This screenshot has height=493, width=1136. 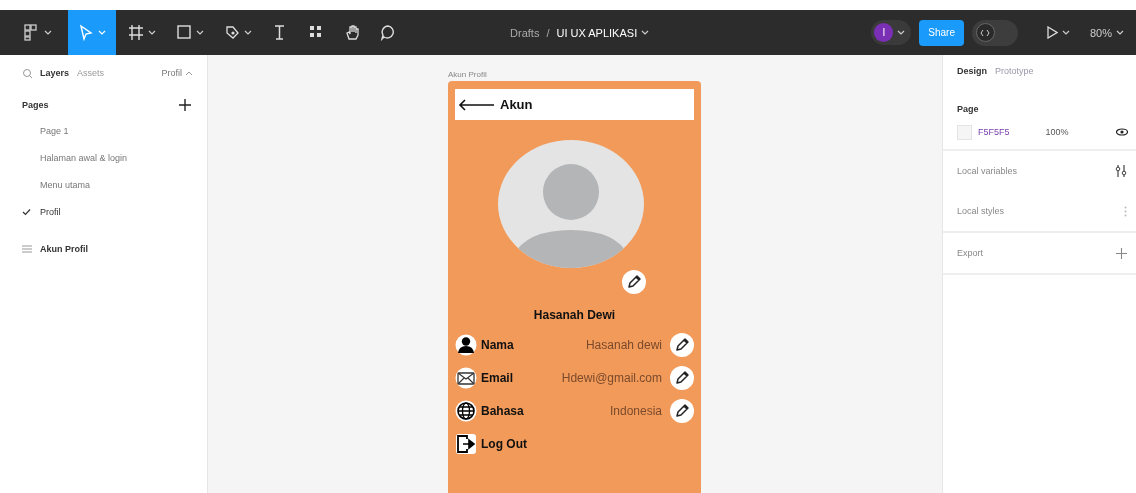 What do you see at coordinates (525, 32) in the screenshot?
I see `breadcrumb-link: Drafts` at bounding box center [525, 32].